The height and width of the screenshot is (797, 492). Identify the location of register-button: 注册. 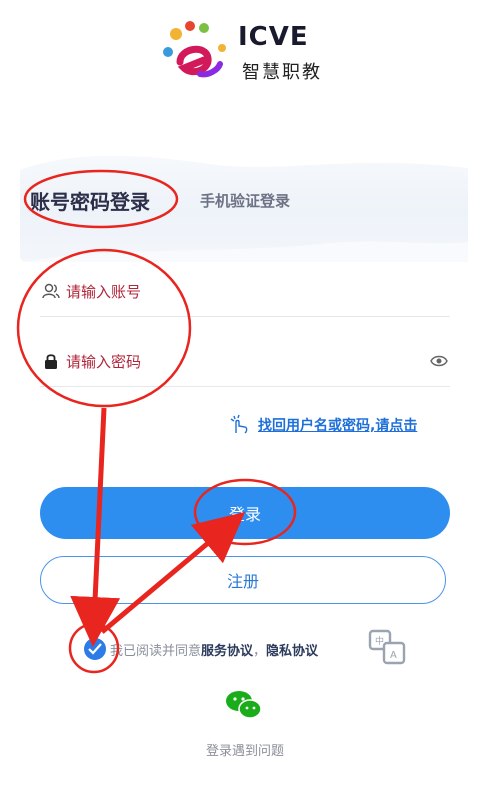
(243, 580).